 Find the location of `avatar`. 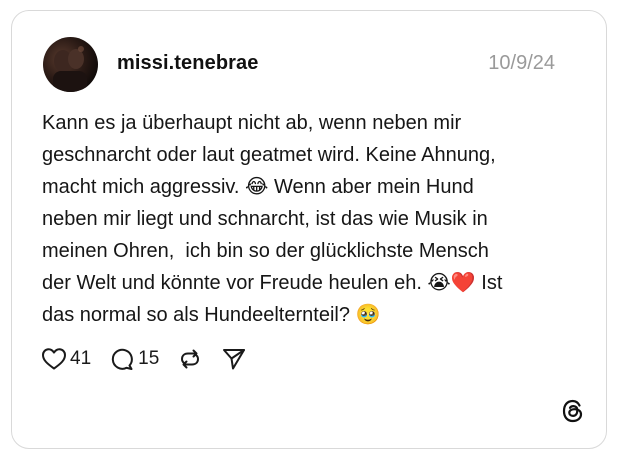

avatar is located at coordinates (70, 64).